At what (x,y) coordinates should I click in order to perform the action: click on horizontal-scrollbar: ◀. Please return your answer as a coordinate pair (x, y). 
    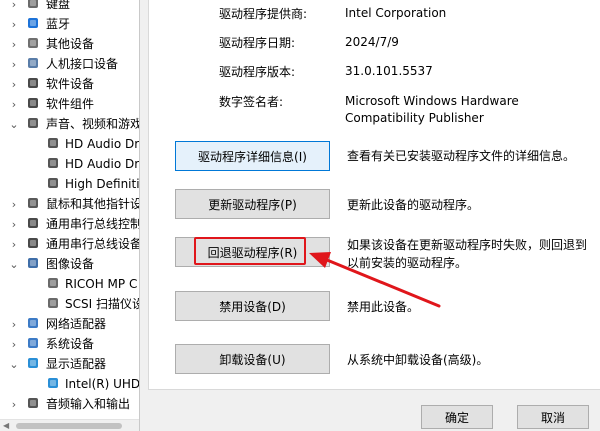
    Looking at the image, I should click on (69, 425).